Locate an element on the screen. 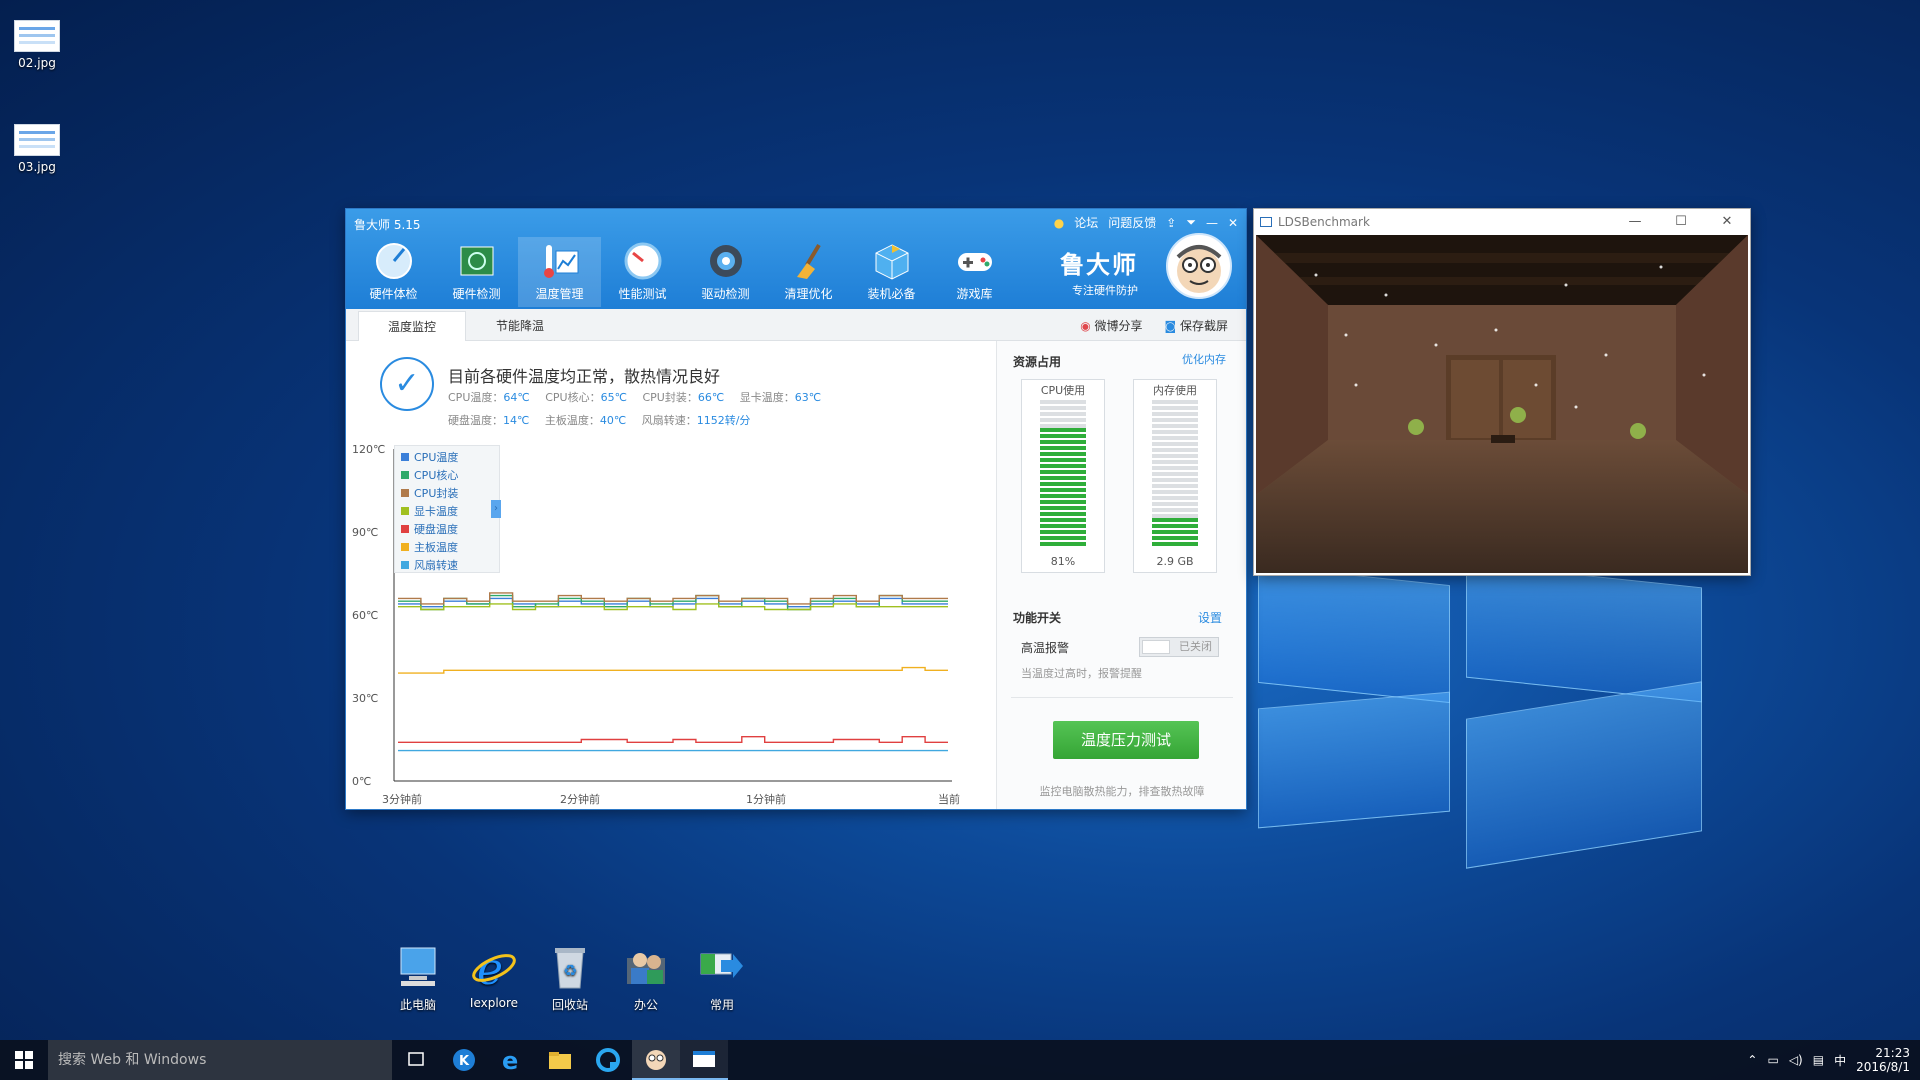  resources-title: 资源占用 is located at coordinates (1037, 362).